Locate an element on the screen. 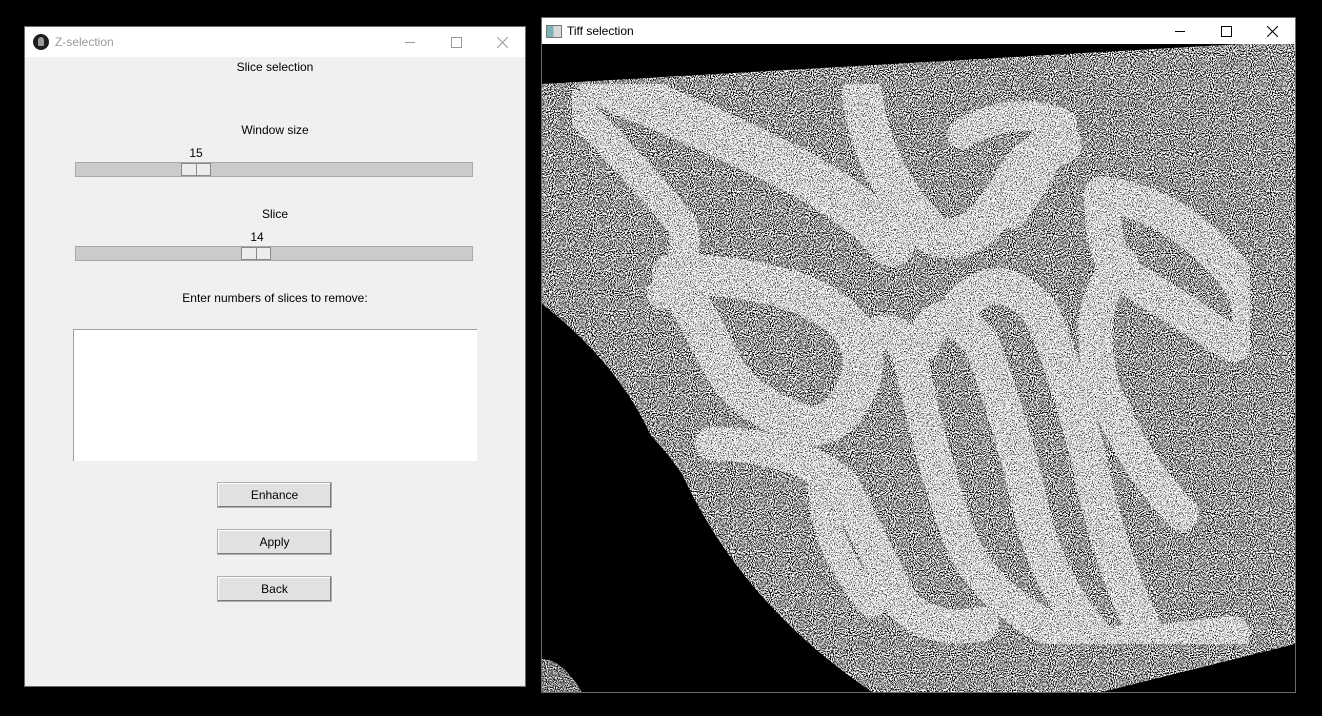 The height and width of the screenshot is (716, 1322). window-size-slider-thumb is located at coordinates (196, 169).